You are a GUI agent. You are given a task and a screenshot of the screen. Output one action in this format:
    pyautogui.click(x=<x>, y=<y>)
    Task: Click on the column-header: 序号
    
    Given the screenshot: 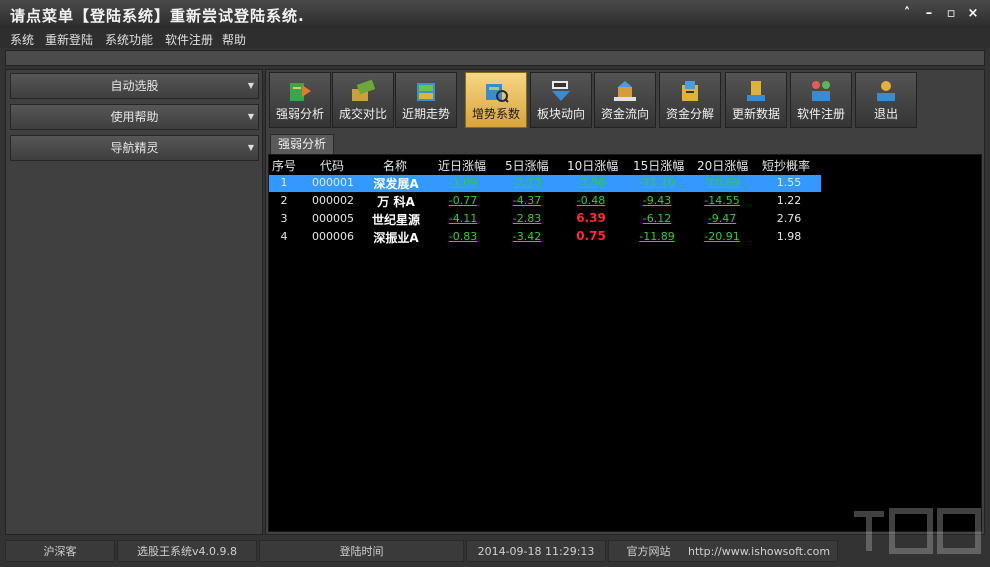 What is the action you would take?
    pyautogui.click(x=284, y=165)
    